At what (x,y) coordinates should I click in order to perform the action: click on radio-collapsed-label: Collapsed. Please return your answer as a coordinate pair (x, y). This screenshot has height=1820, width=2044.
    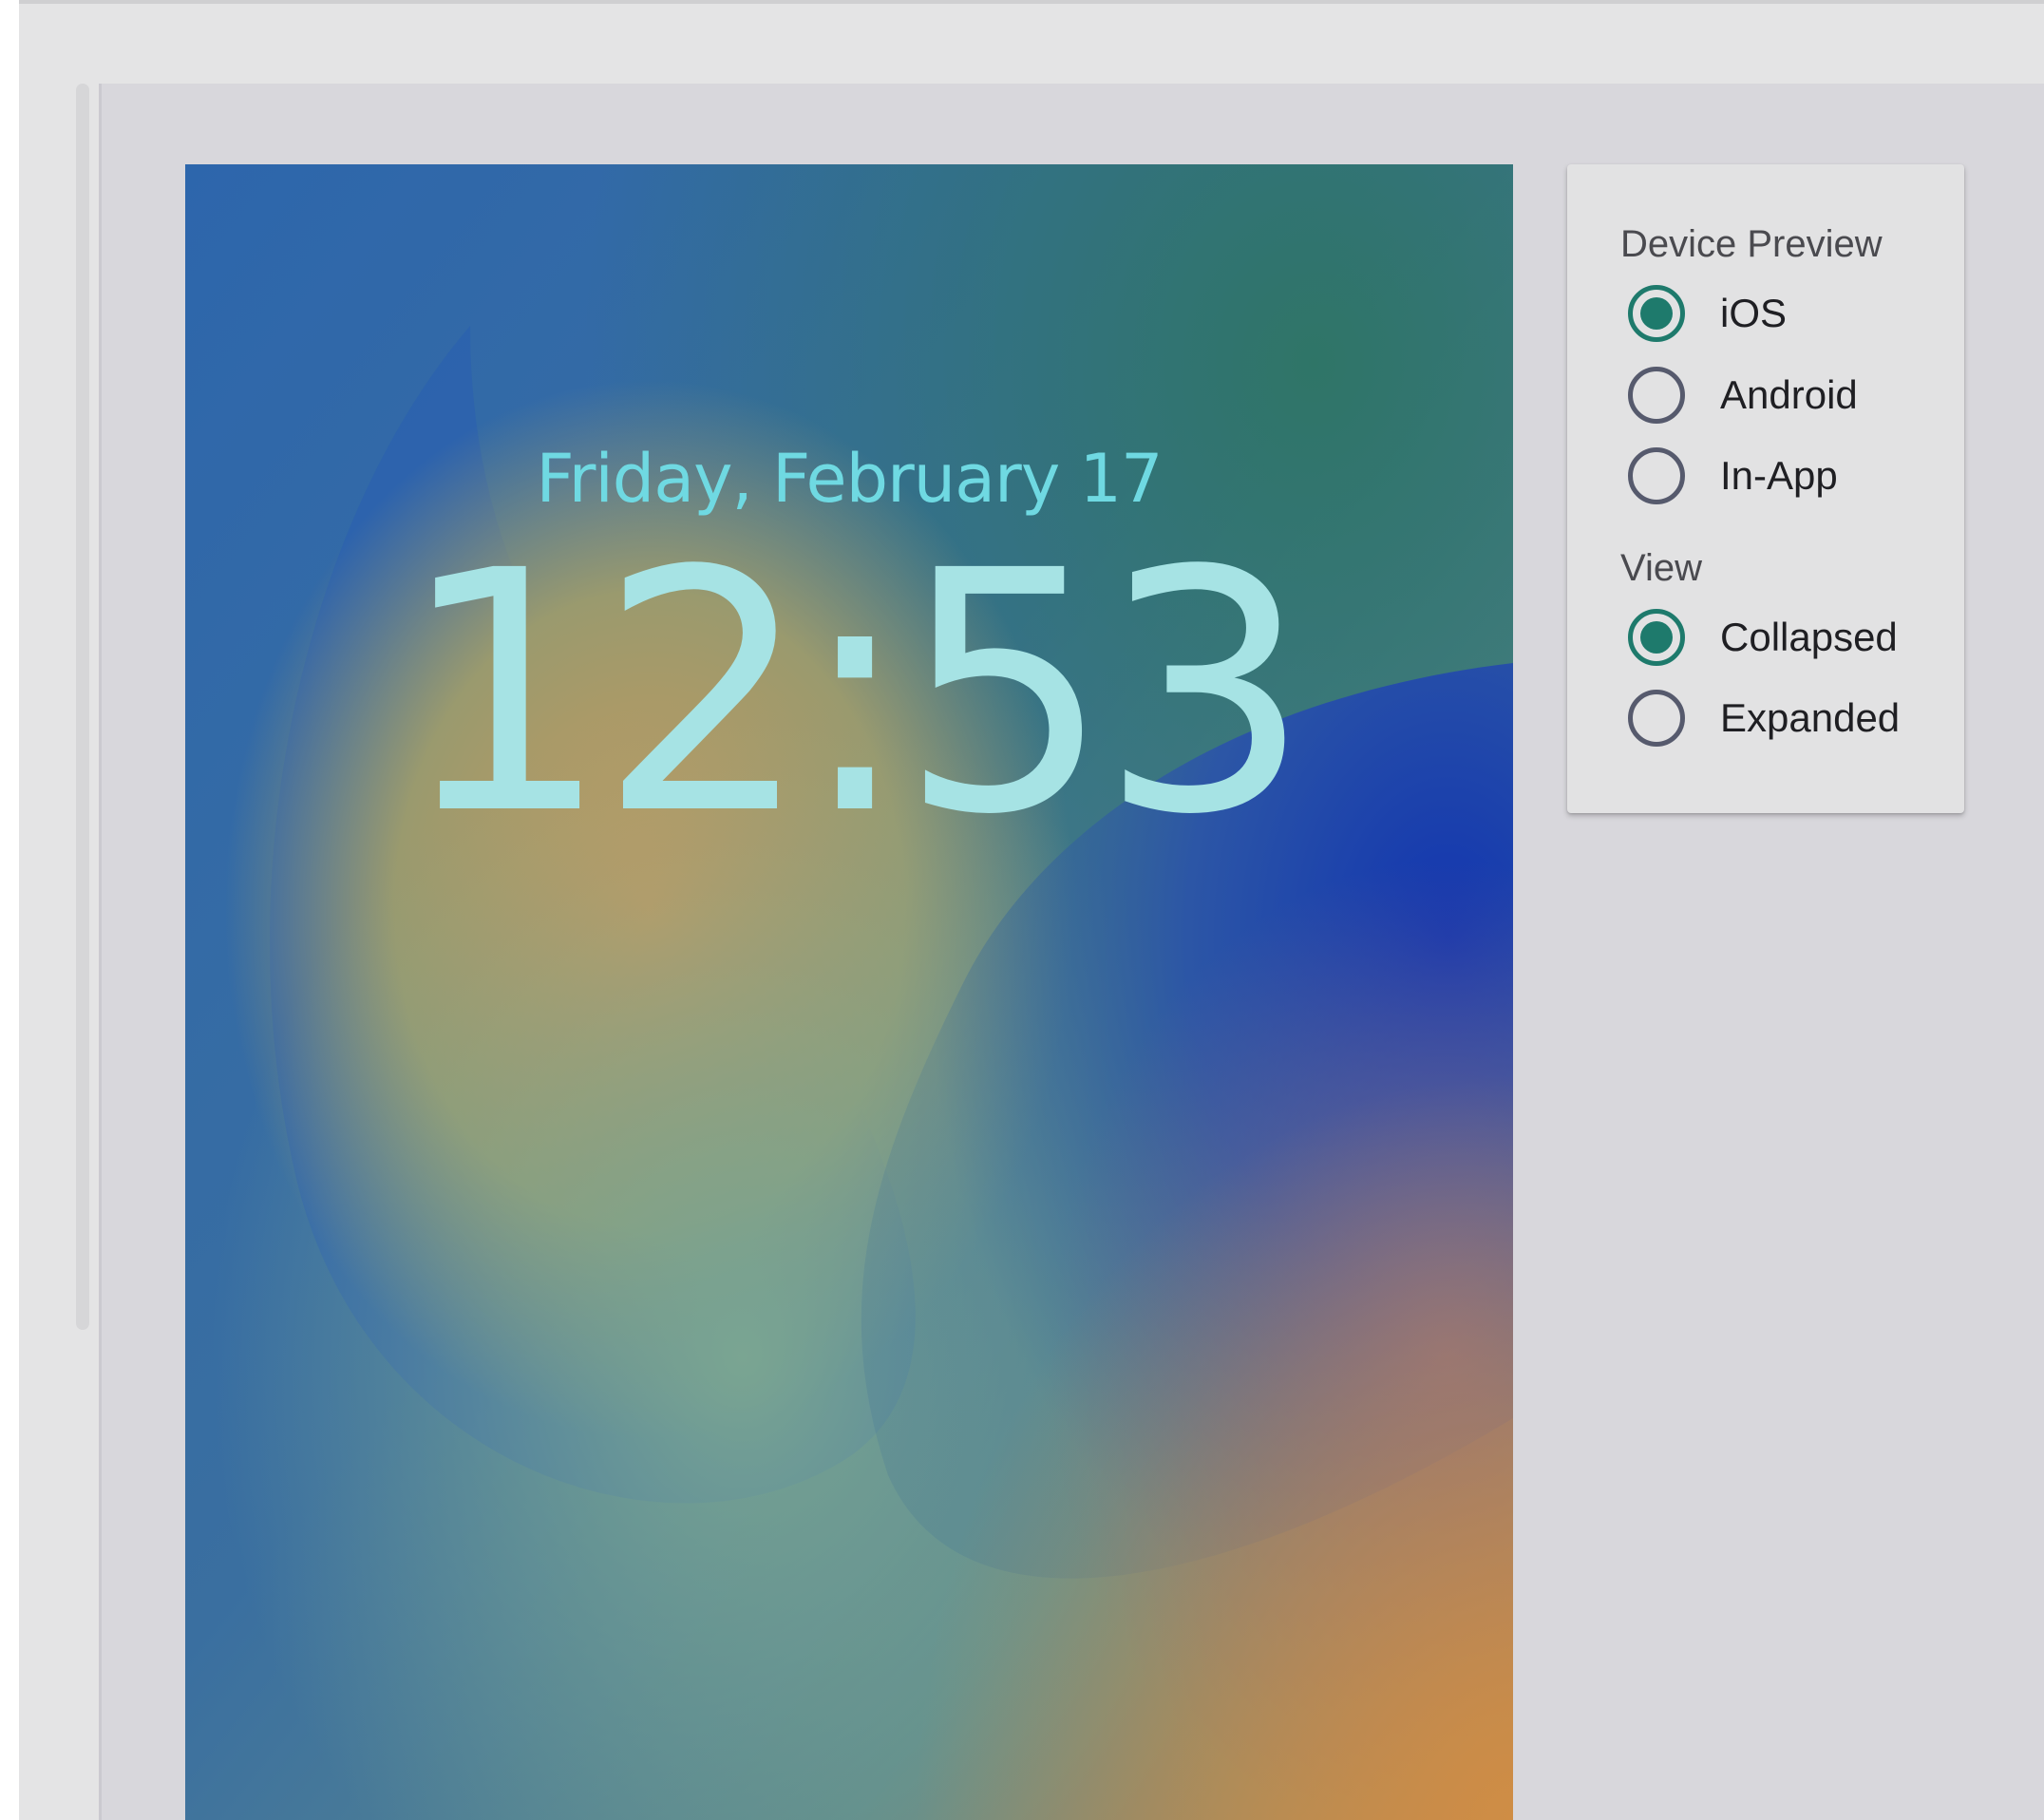
    Looking at the image, I should click on (1809, 637).